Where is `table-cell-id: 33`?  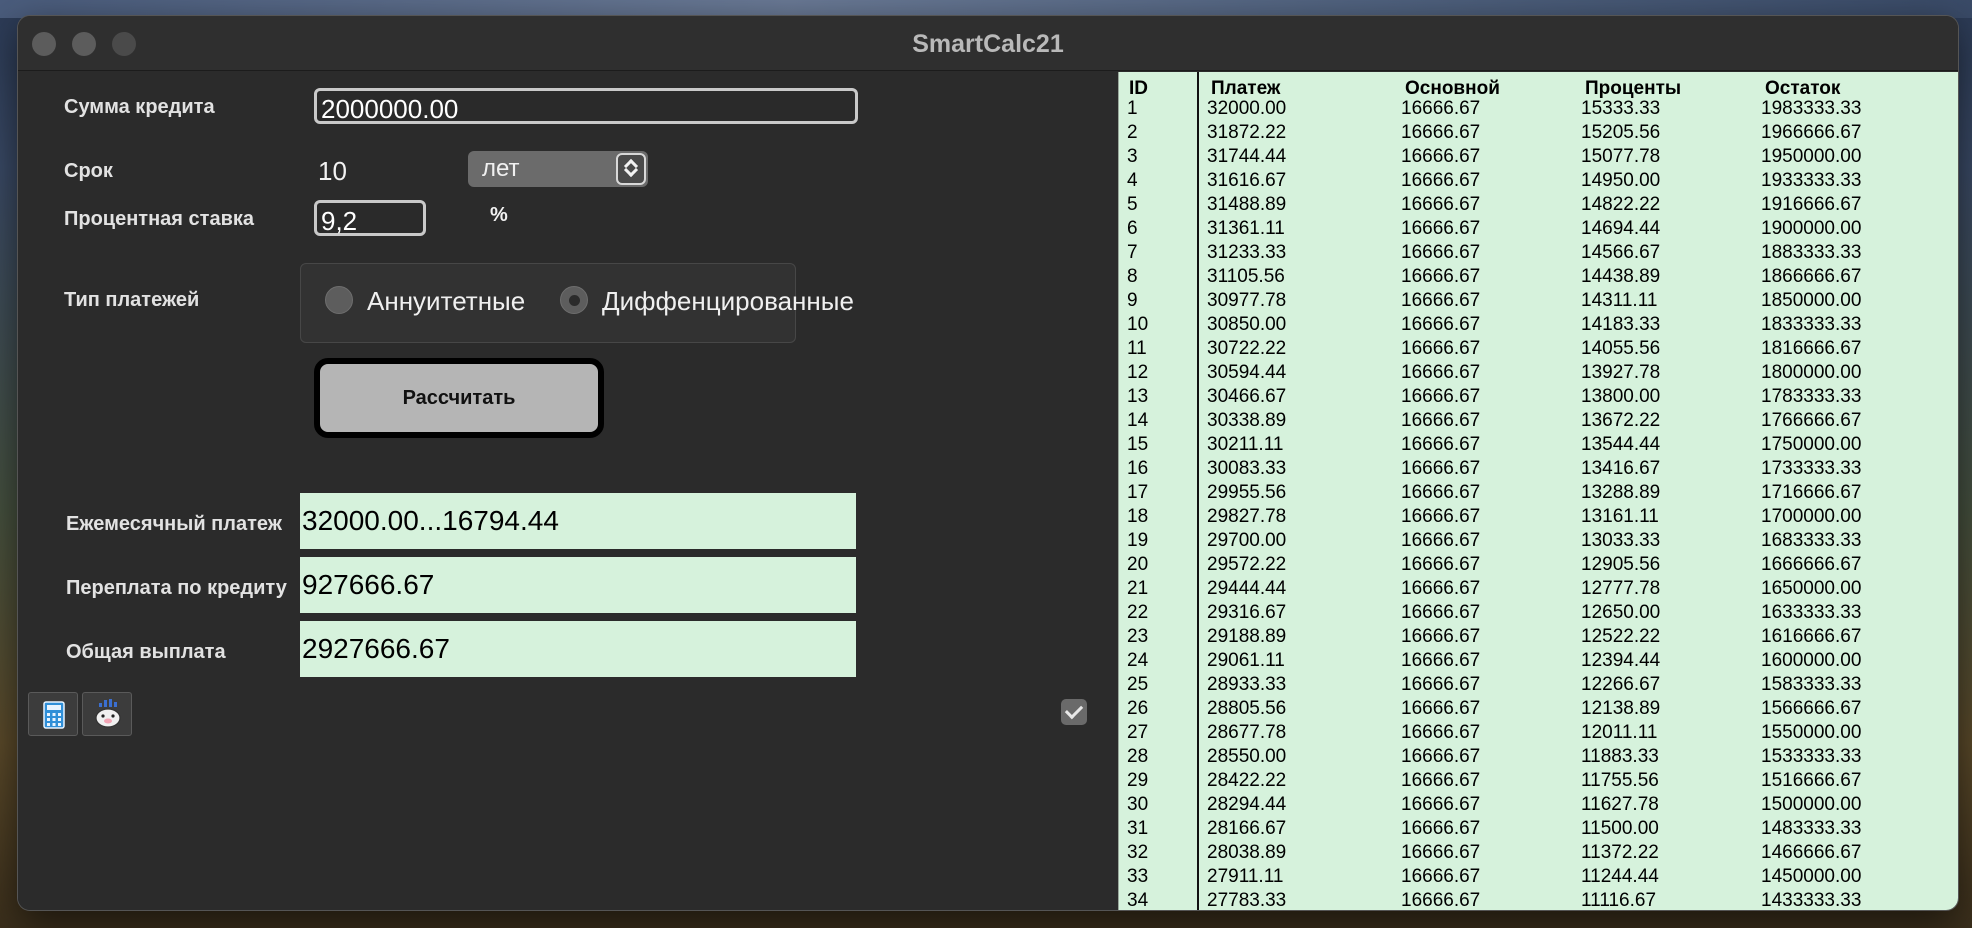 table-cell-id: 33 is located at coordinates (1138, 876).